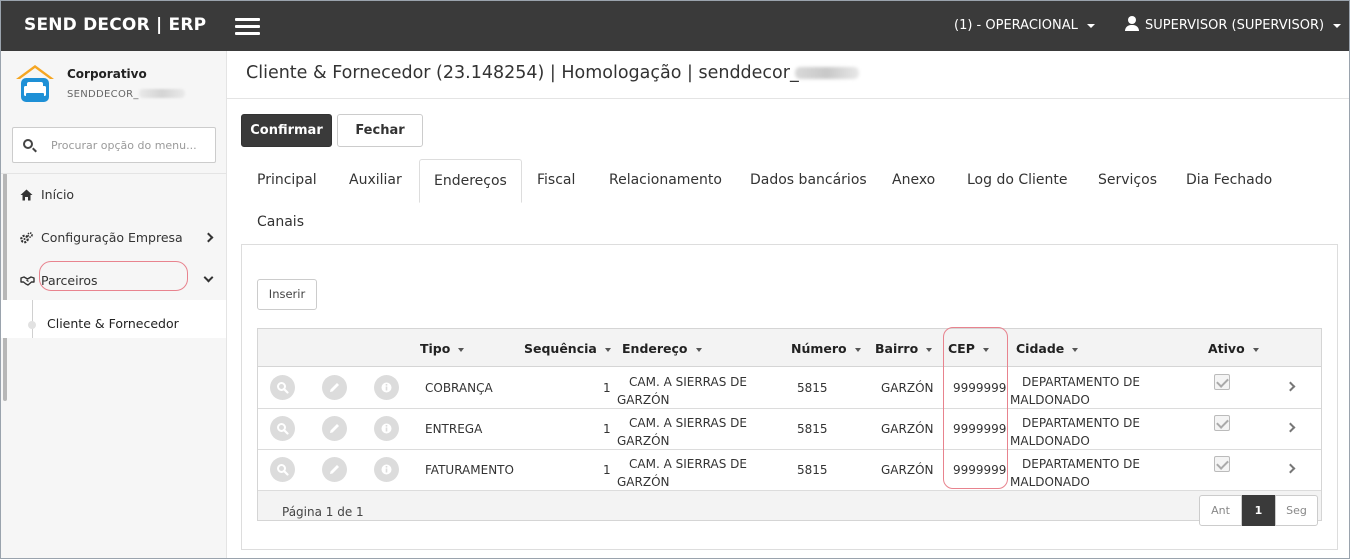 This screenshot has height=559, width=1350. I want to click on next-page-button: Seg, so click(1296, 510).